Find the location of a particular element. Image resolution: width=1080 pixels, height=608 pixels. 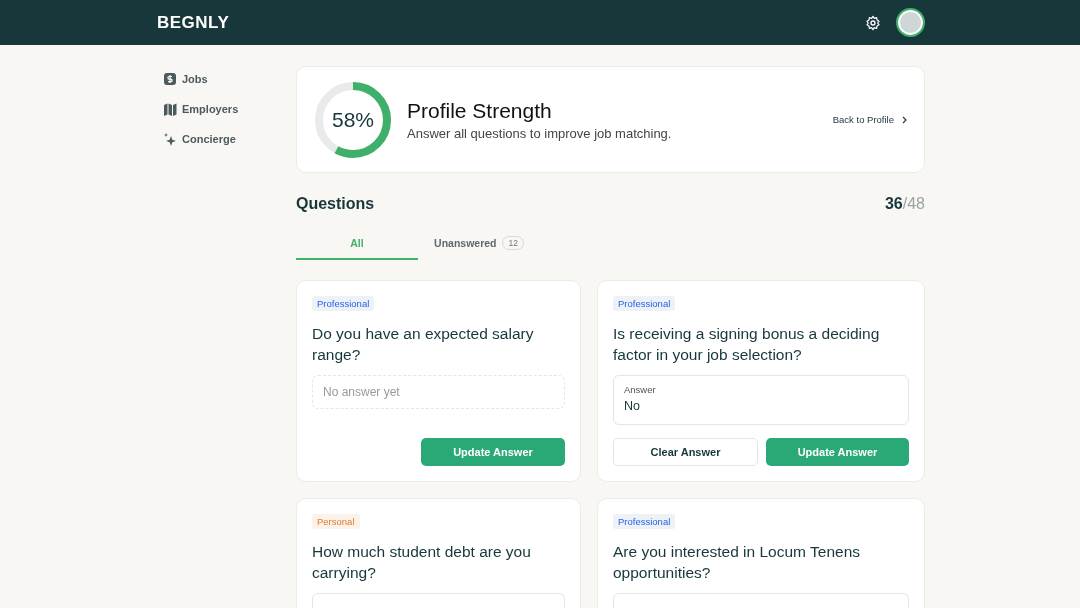

section-title: Questions is located at coordinates (335, 204).